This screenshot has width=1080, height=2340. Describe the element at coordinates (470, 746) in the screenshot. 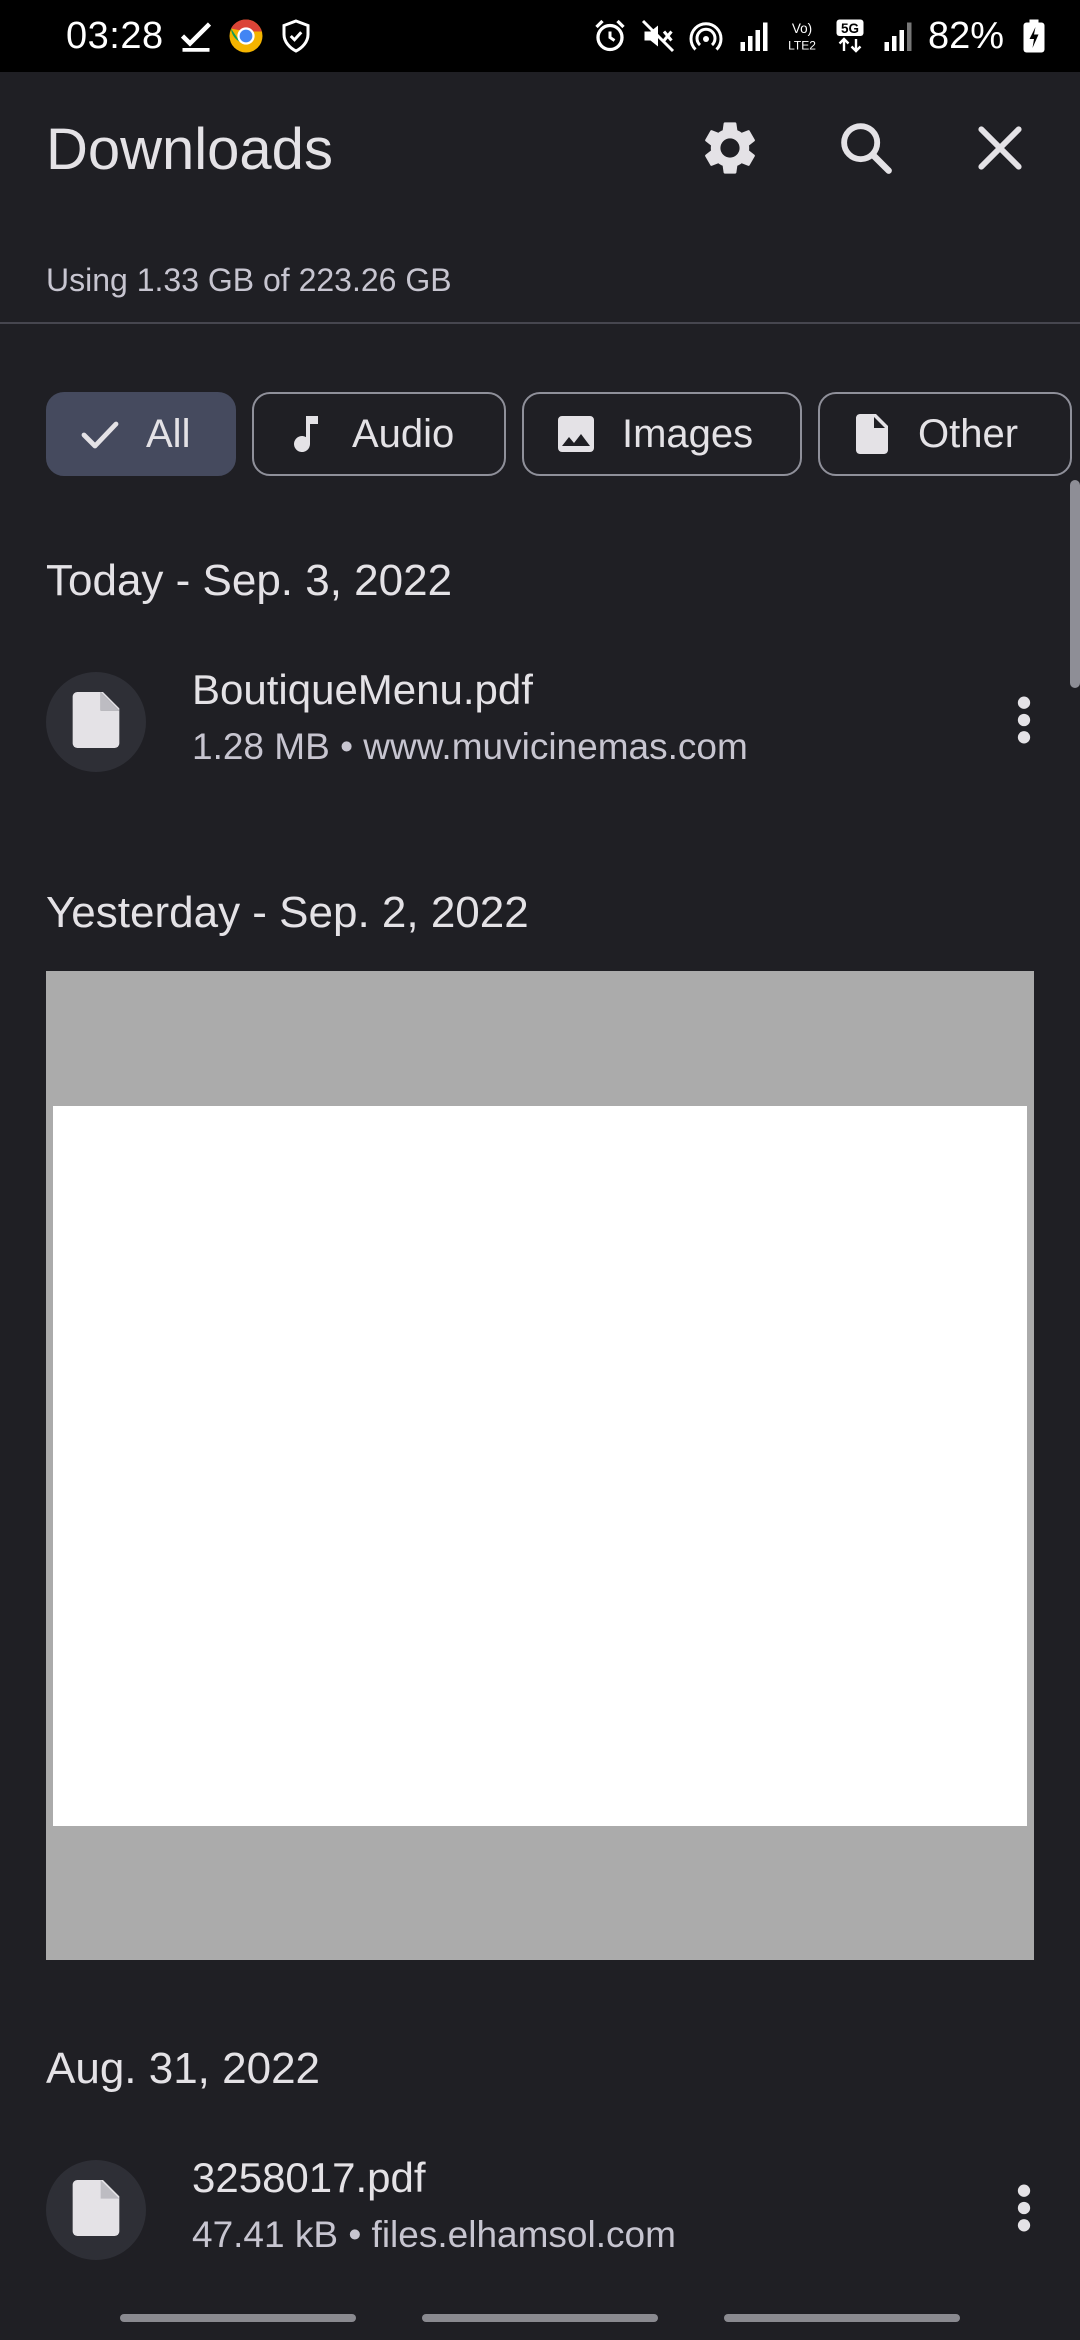

I see `file-meta: 1.28 MB • www.muvicinemas.com` at that location.